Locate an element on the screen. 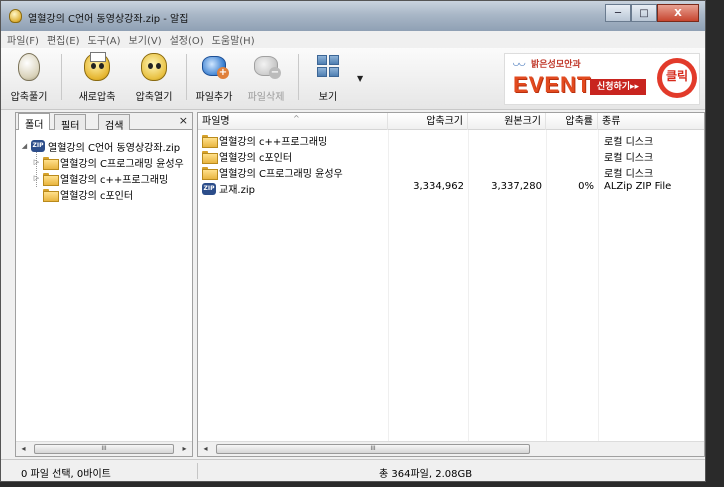 This screenshot has height=487, width=724. new-archive-icon is located at coordinates (97, 67).